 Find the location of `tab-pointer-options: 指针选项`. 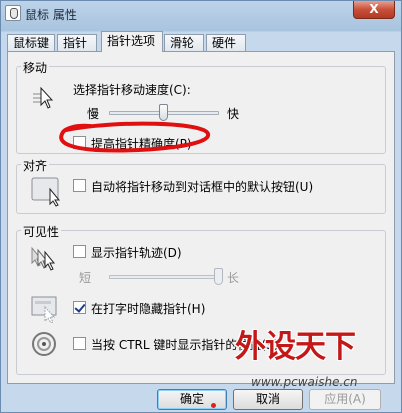

tab-pointer-options: 指针选项 is located at coordinates (132, 41).